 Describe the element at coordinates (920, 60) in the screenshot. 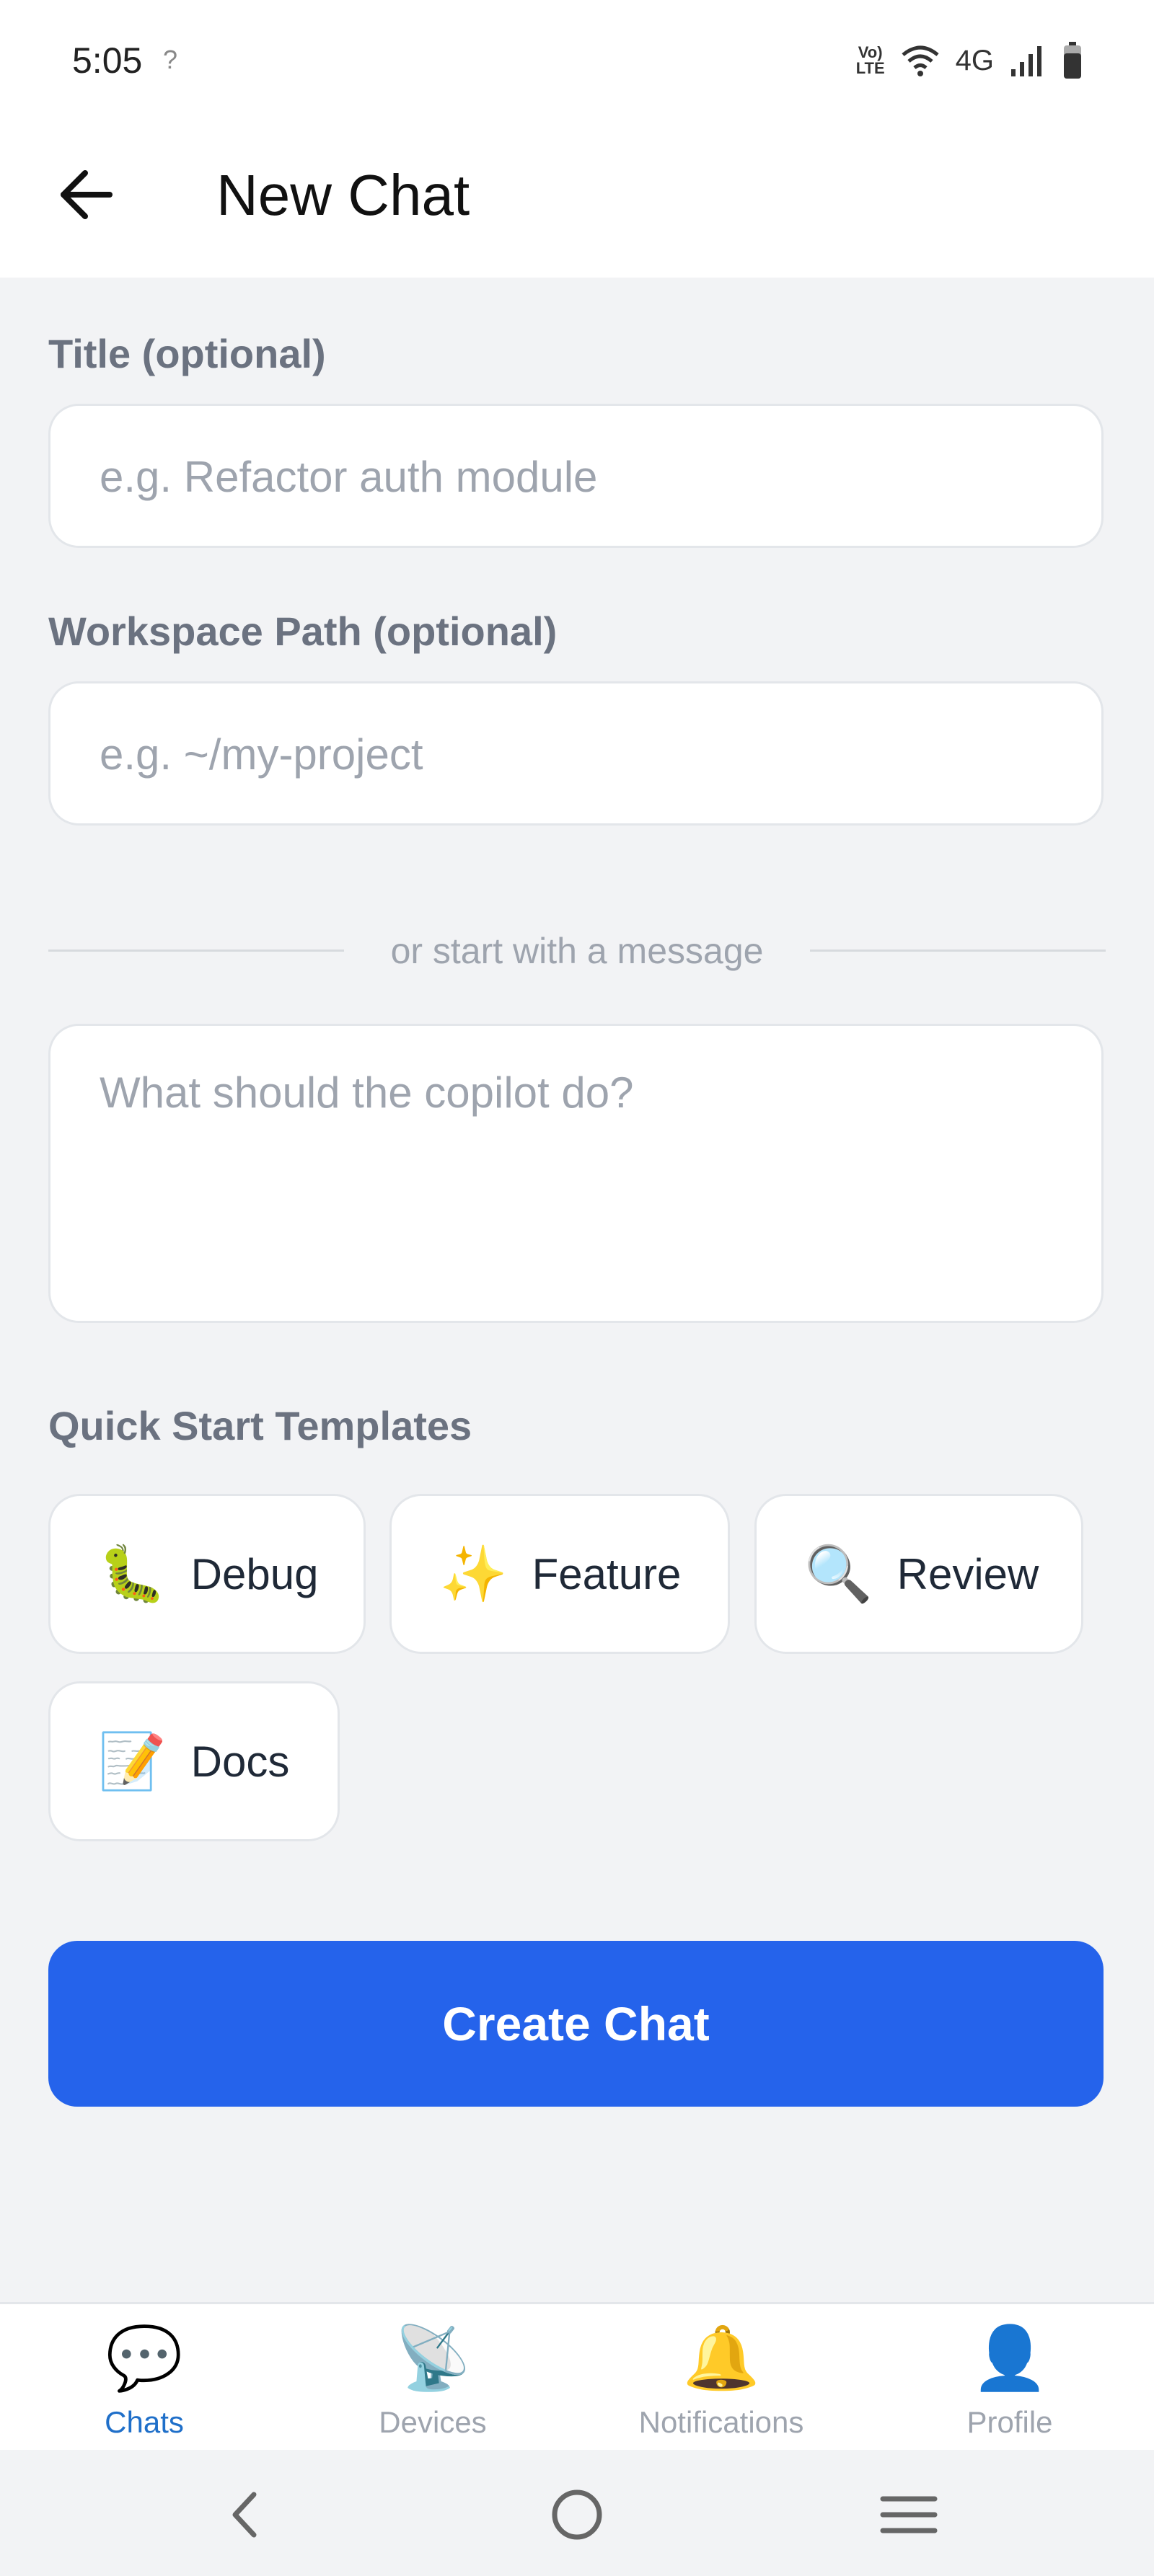

I see `wifi-icon` at that location.